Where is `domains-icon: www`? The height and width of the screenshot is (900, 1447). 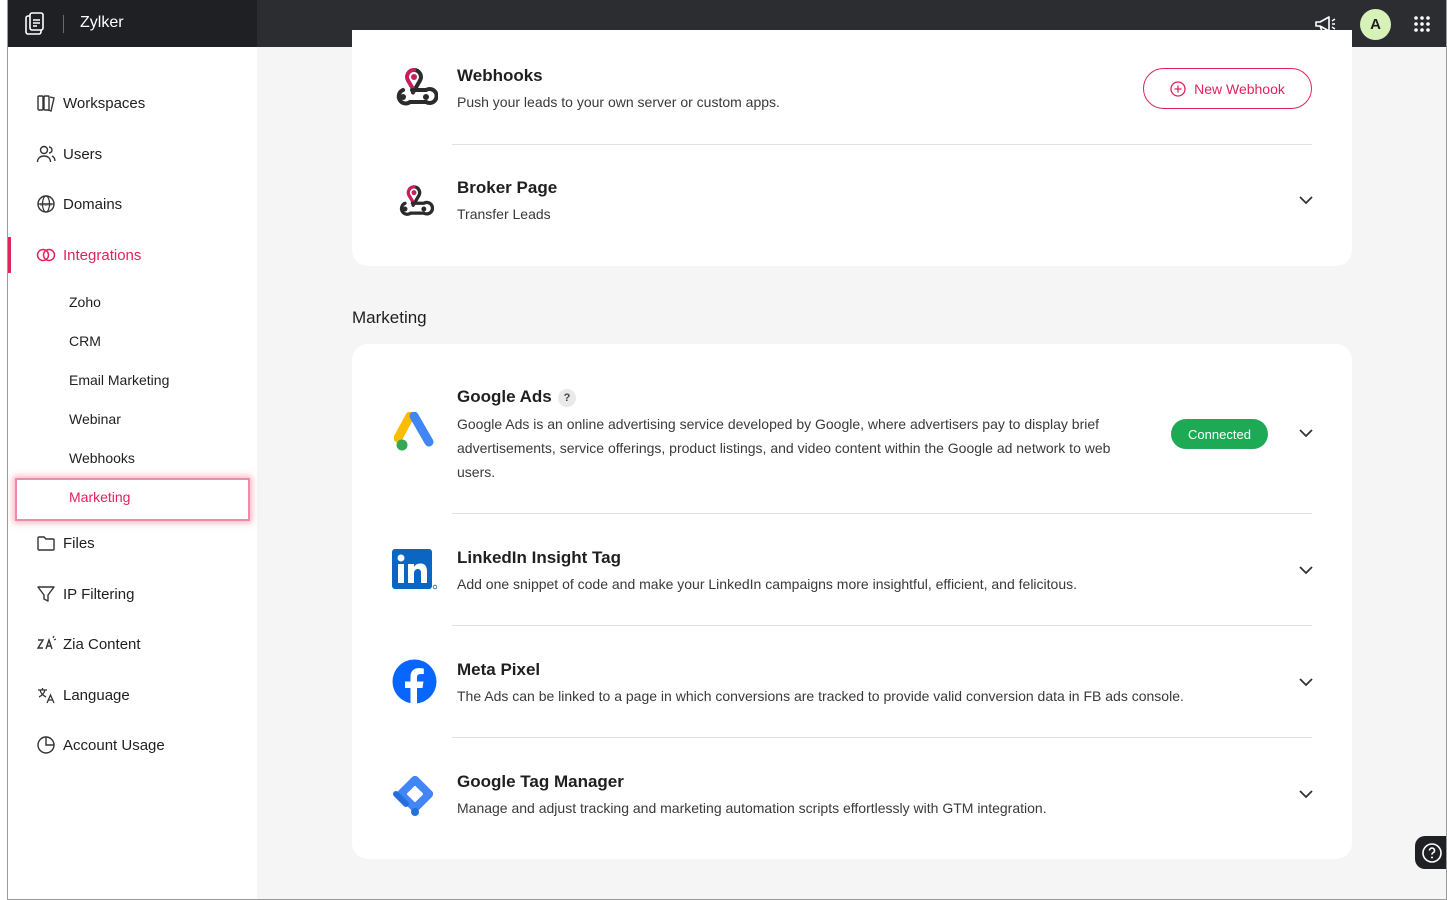 domains-icon: www is located at coordinates (46, 204).